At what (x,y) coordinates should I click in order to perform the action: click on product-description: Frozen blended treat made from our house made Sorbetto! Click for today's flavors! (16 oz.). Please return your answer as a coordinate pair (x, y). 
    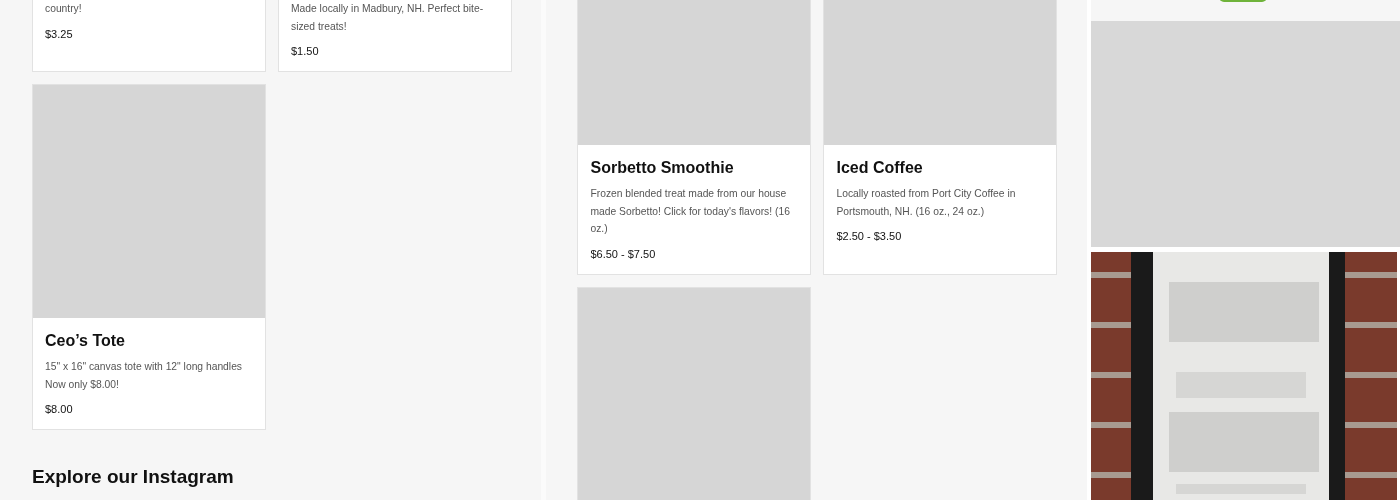
    Looking at the image, I should click on (690, 211).